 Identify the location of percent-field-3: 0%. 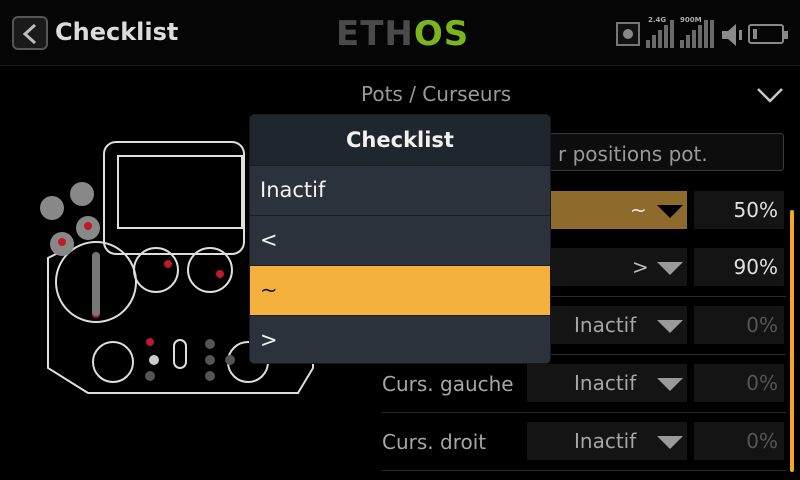
(739, 325).